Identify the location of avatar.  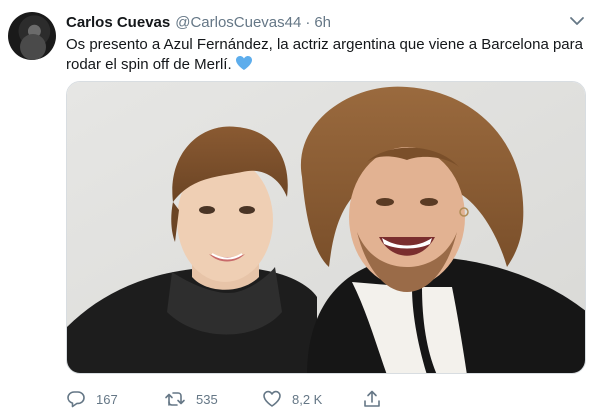
(32, 36).